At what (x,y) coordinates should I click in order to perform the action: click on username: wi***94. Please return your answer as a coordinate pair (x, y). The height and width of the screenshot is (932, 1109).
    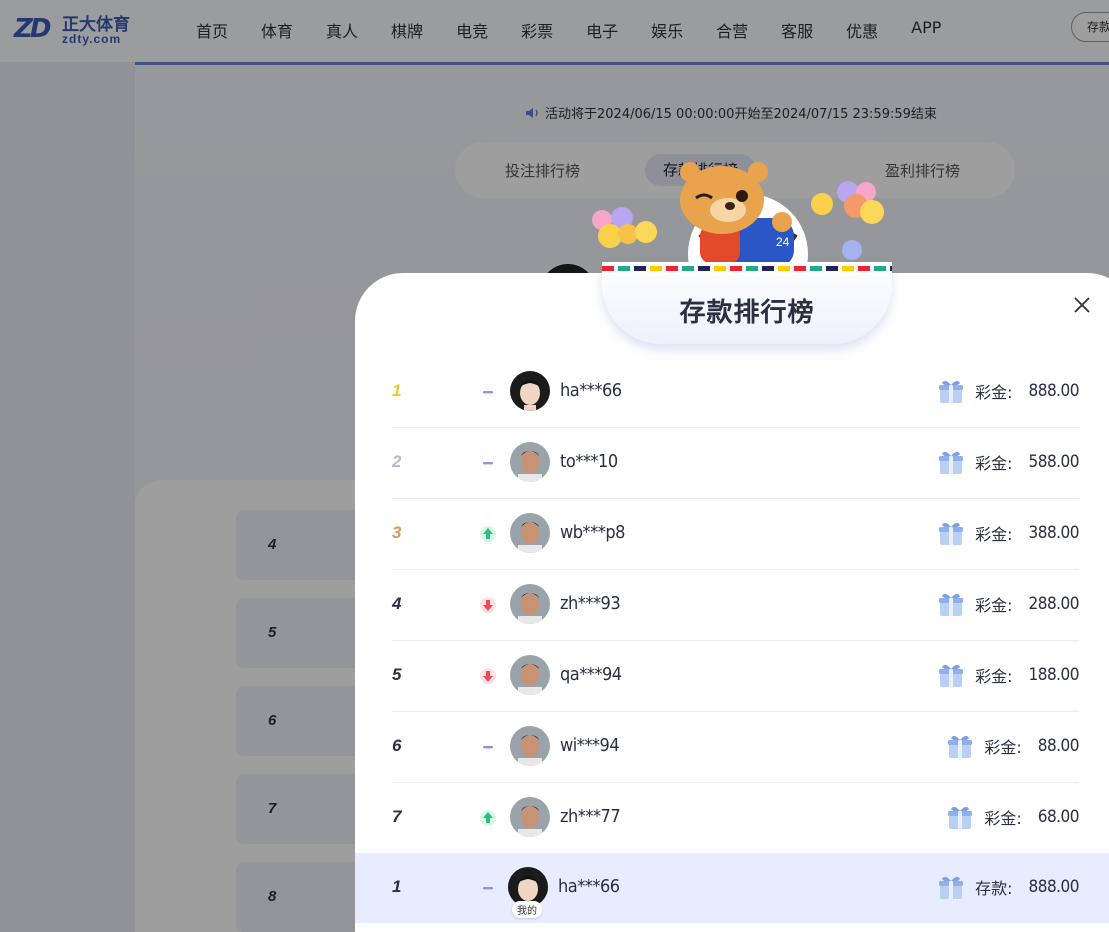
    Looking at the image, I should click on (590, 745).